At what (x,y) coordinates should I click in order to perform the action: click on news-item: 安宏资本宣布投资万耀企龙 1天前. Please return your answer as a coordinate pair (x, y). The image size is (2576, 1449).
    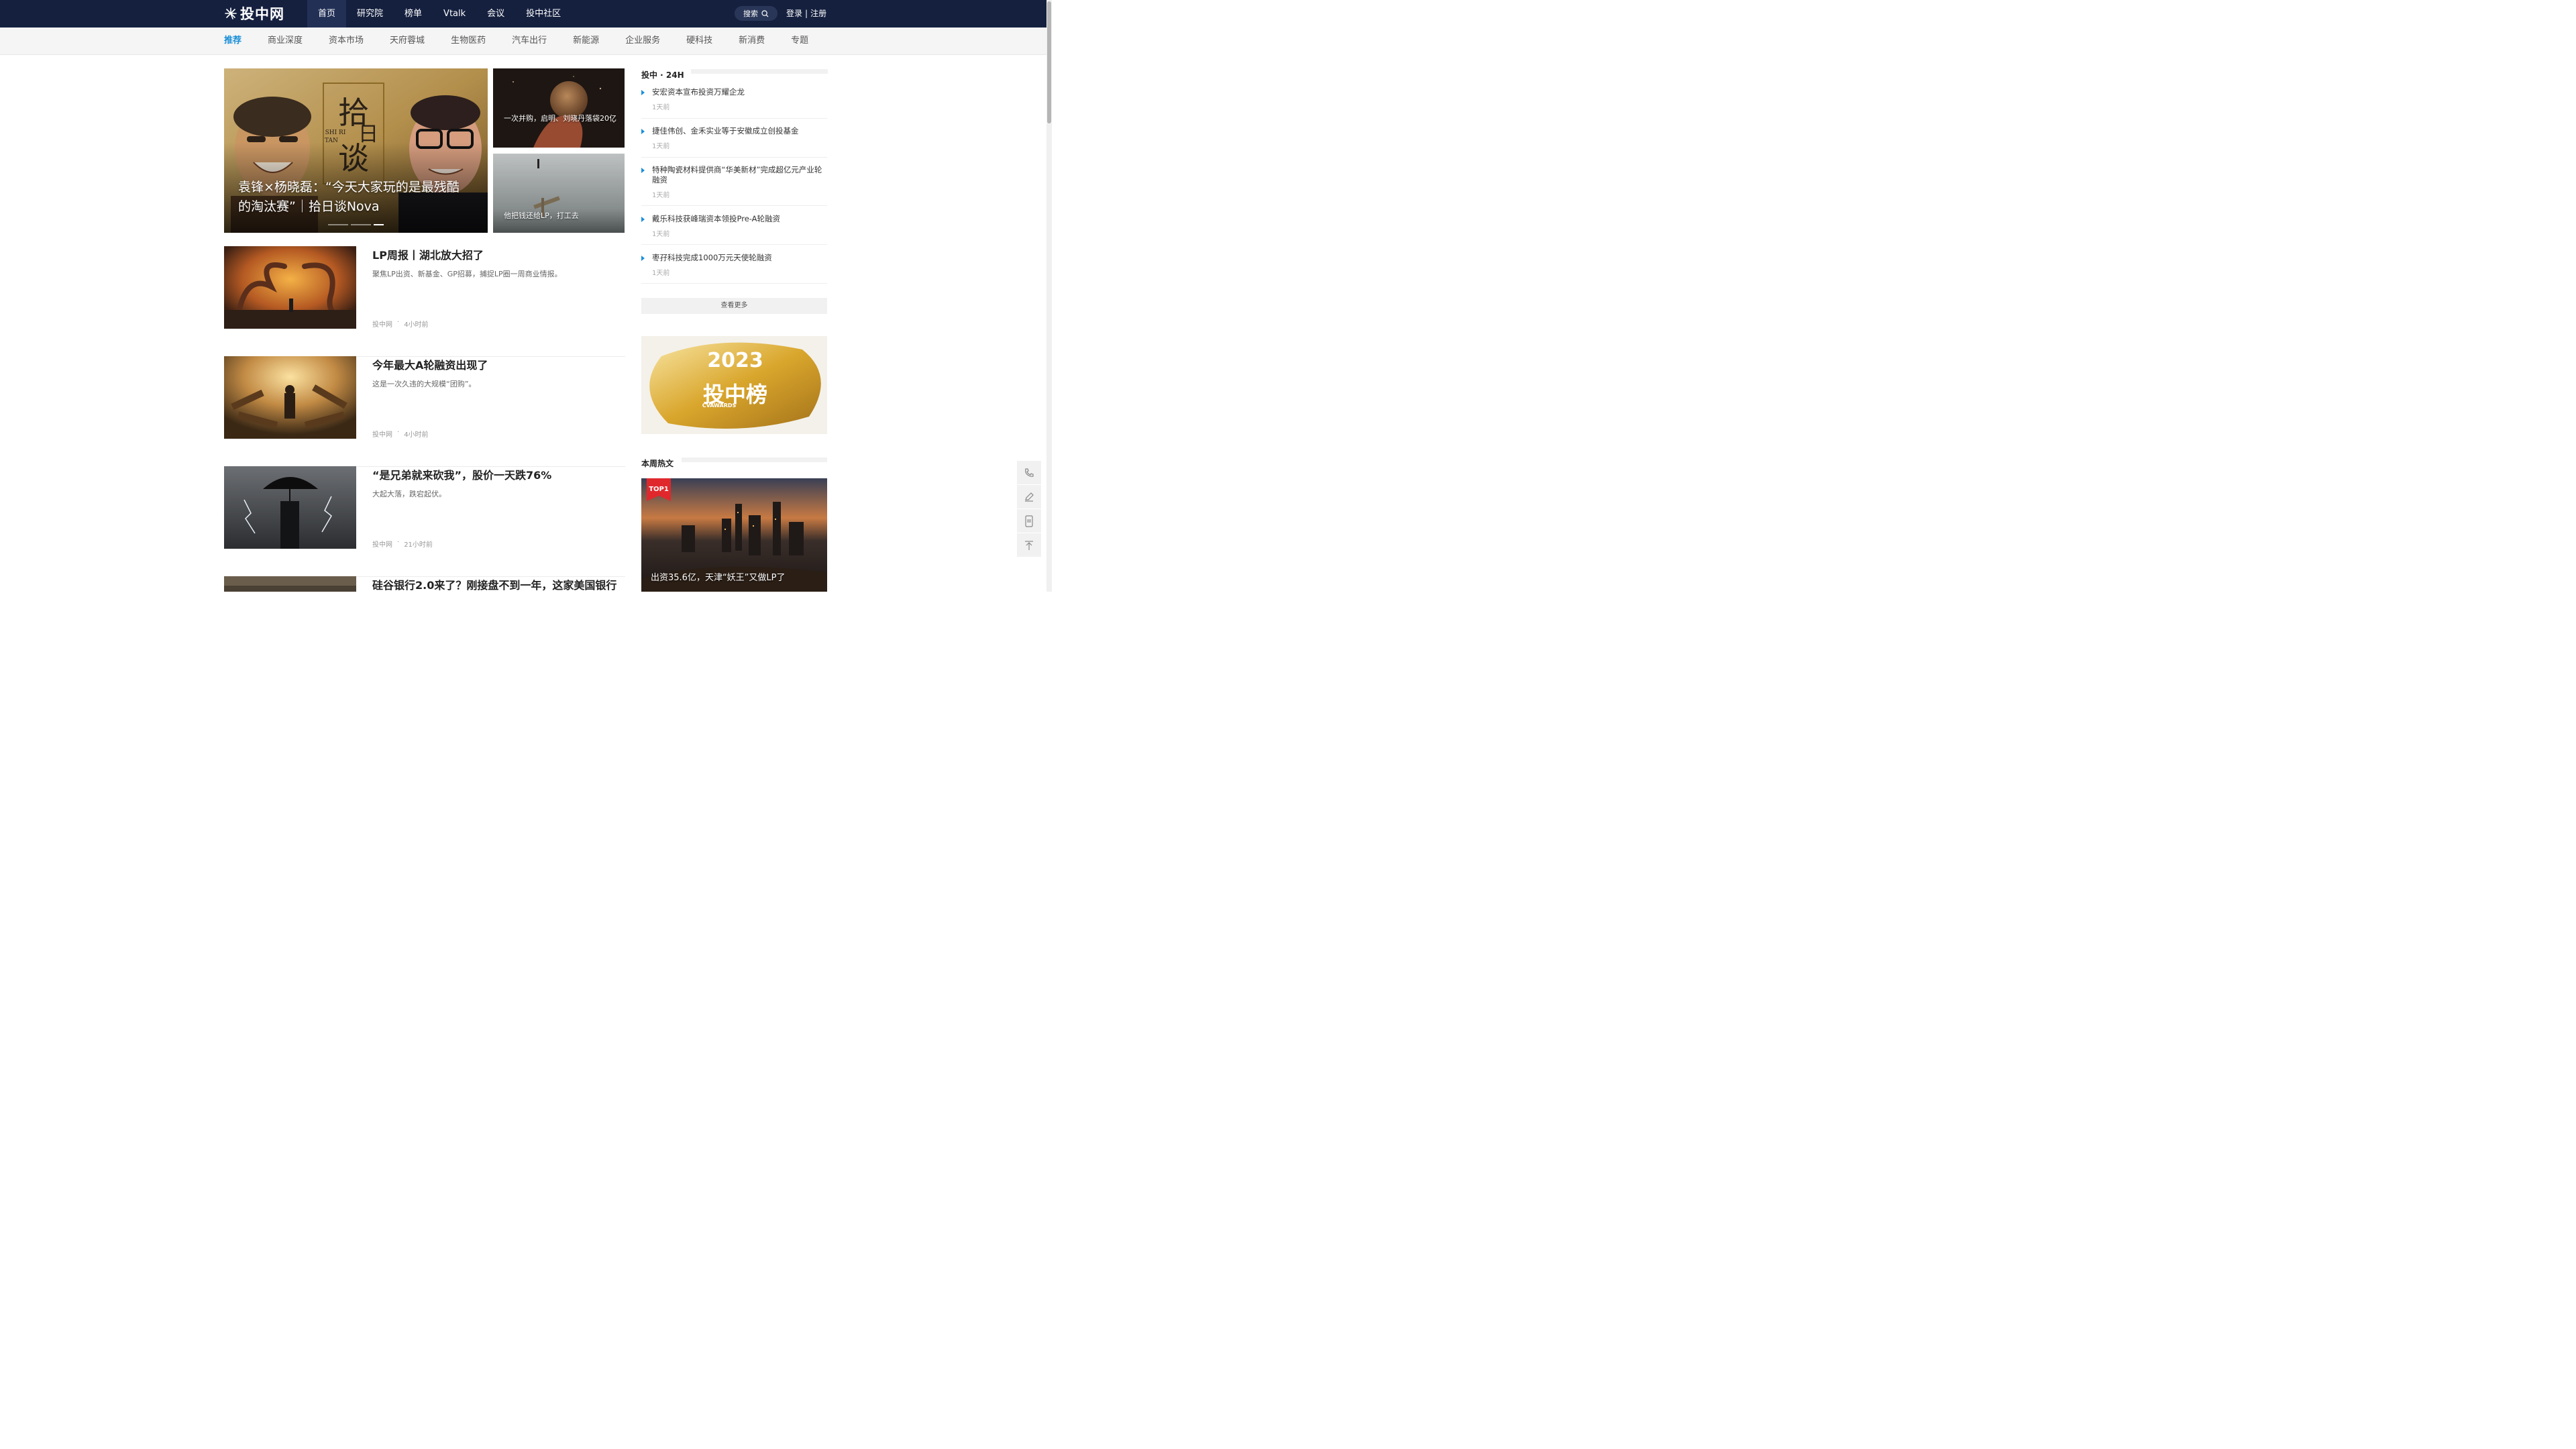
    Looking at the image, I should click on (734, 103).